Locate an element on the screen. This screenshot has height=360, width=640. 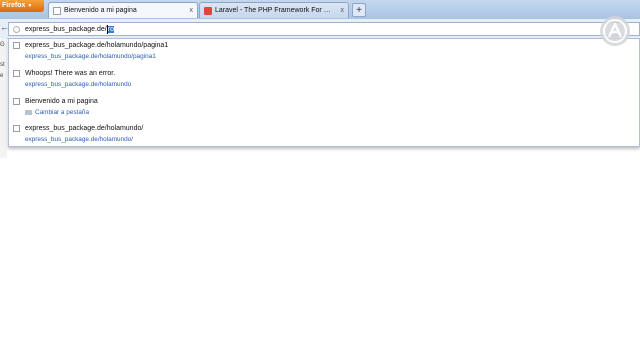
suggestion-title: express_bus_package.de/holamundo/pagina1 is located at coordinates (97, 45).